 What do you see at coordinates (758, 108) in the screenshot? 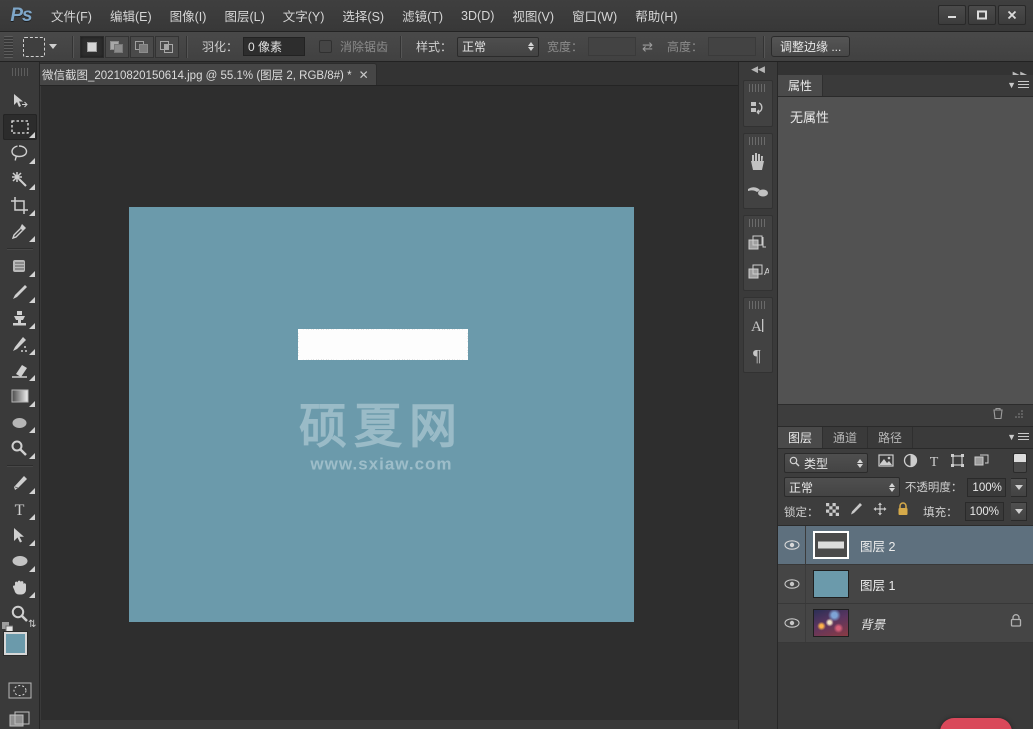
I see `history-icon` at bounding box center [758, 108].